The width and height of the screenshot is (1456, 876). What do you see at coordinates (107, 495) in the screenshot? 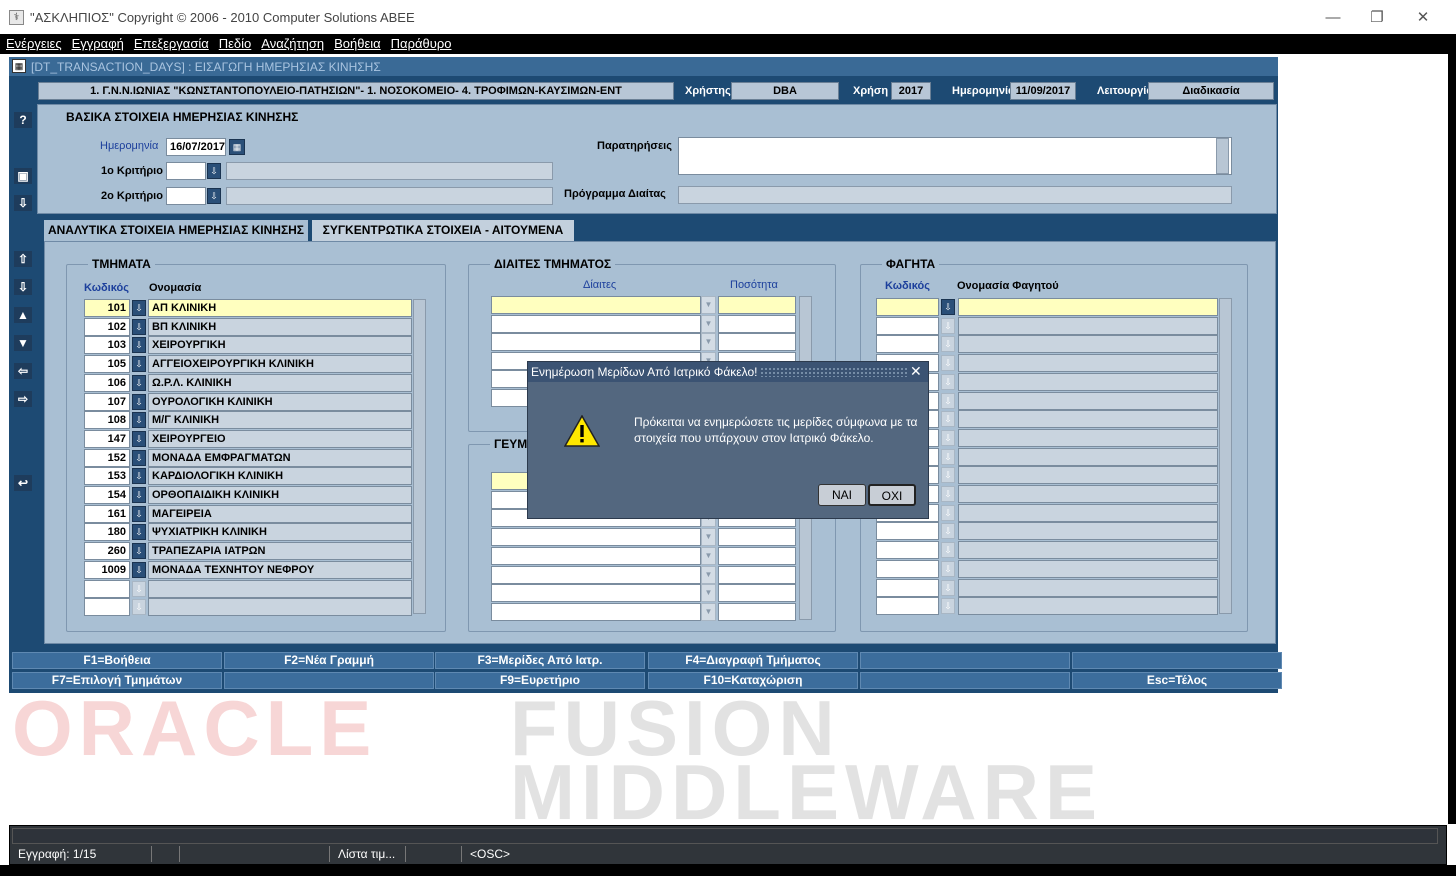
I see `department-code-cell: 154` at bounding box center [107, 495].